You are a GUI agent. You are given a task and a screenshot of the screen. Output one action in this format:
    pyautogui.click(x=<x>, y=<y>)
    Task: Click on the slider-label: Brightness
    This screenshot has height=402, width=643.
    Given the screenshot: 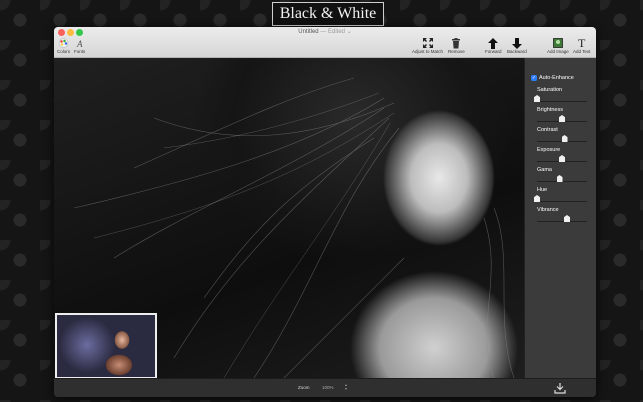 What is the action you would take?
    pyautogui.click(x=550, y=110)
    